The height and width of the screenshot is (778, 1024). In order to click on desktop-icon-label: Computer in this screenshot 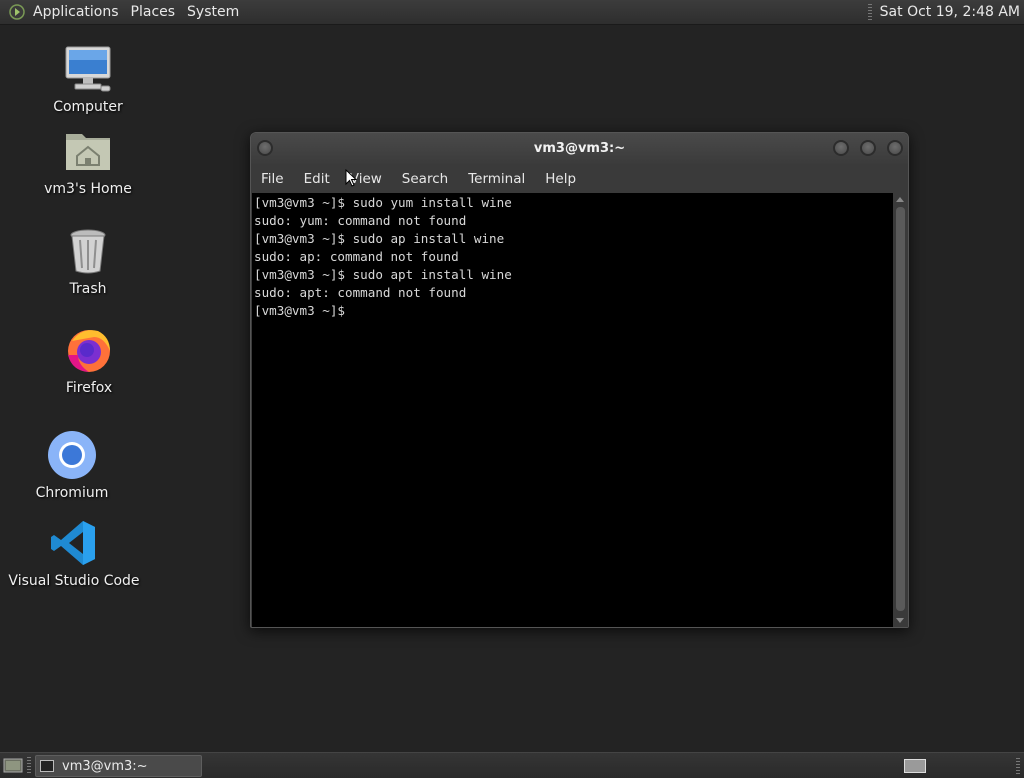, I will do `click(88, 107)`.